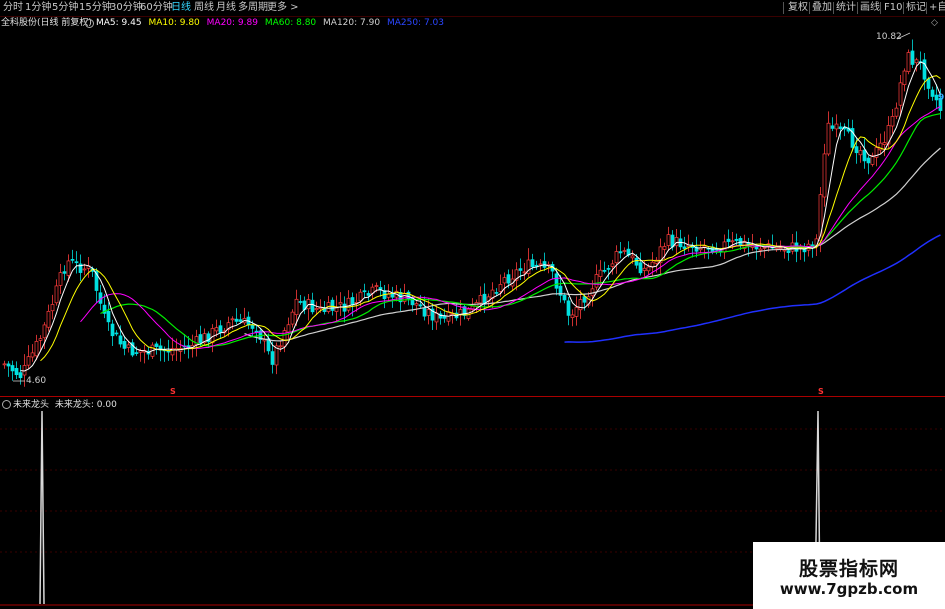 This screenshot has width=945, height=609. Describe the element at coordinates (181, 7) in the screenshot. I see `period-tab-daily: 日线` at that location.